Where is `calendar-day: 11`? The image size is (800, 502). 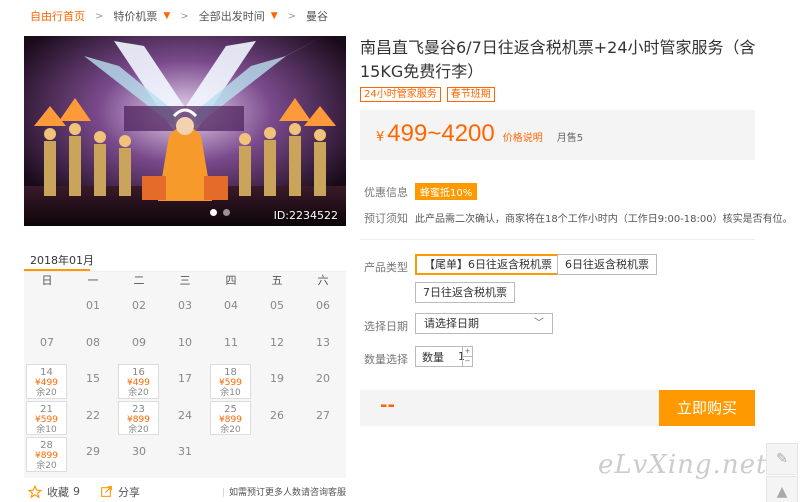
calendar-day: 11 is located at coordinates (231, 342).